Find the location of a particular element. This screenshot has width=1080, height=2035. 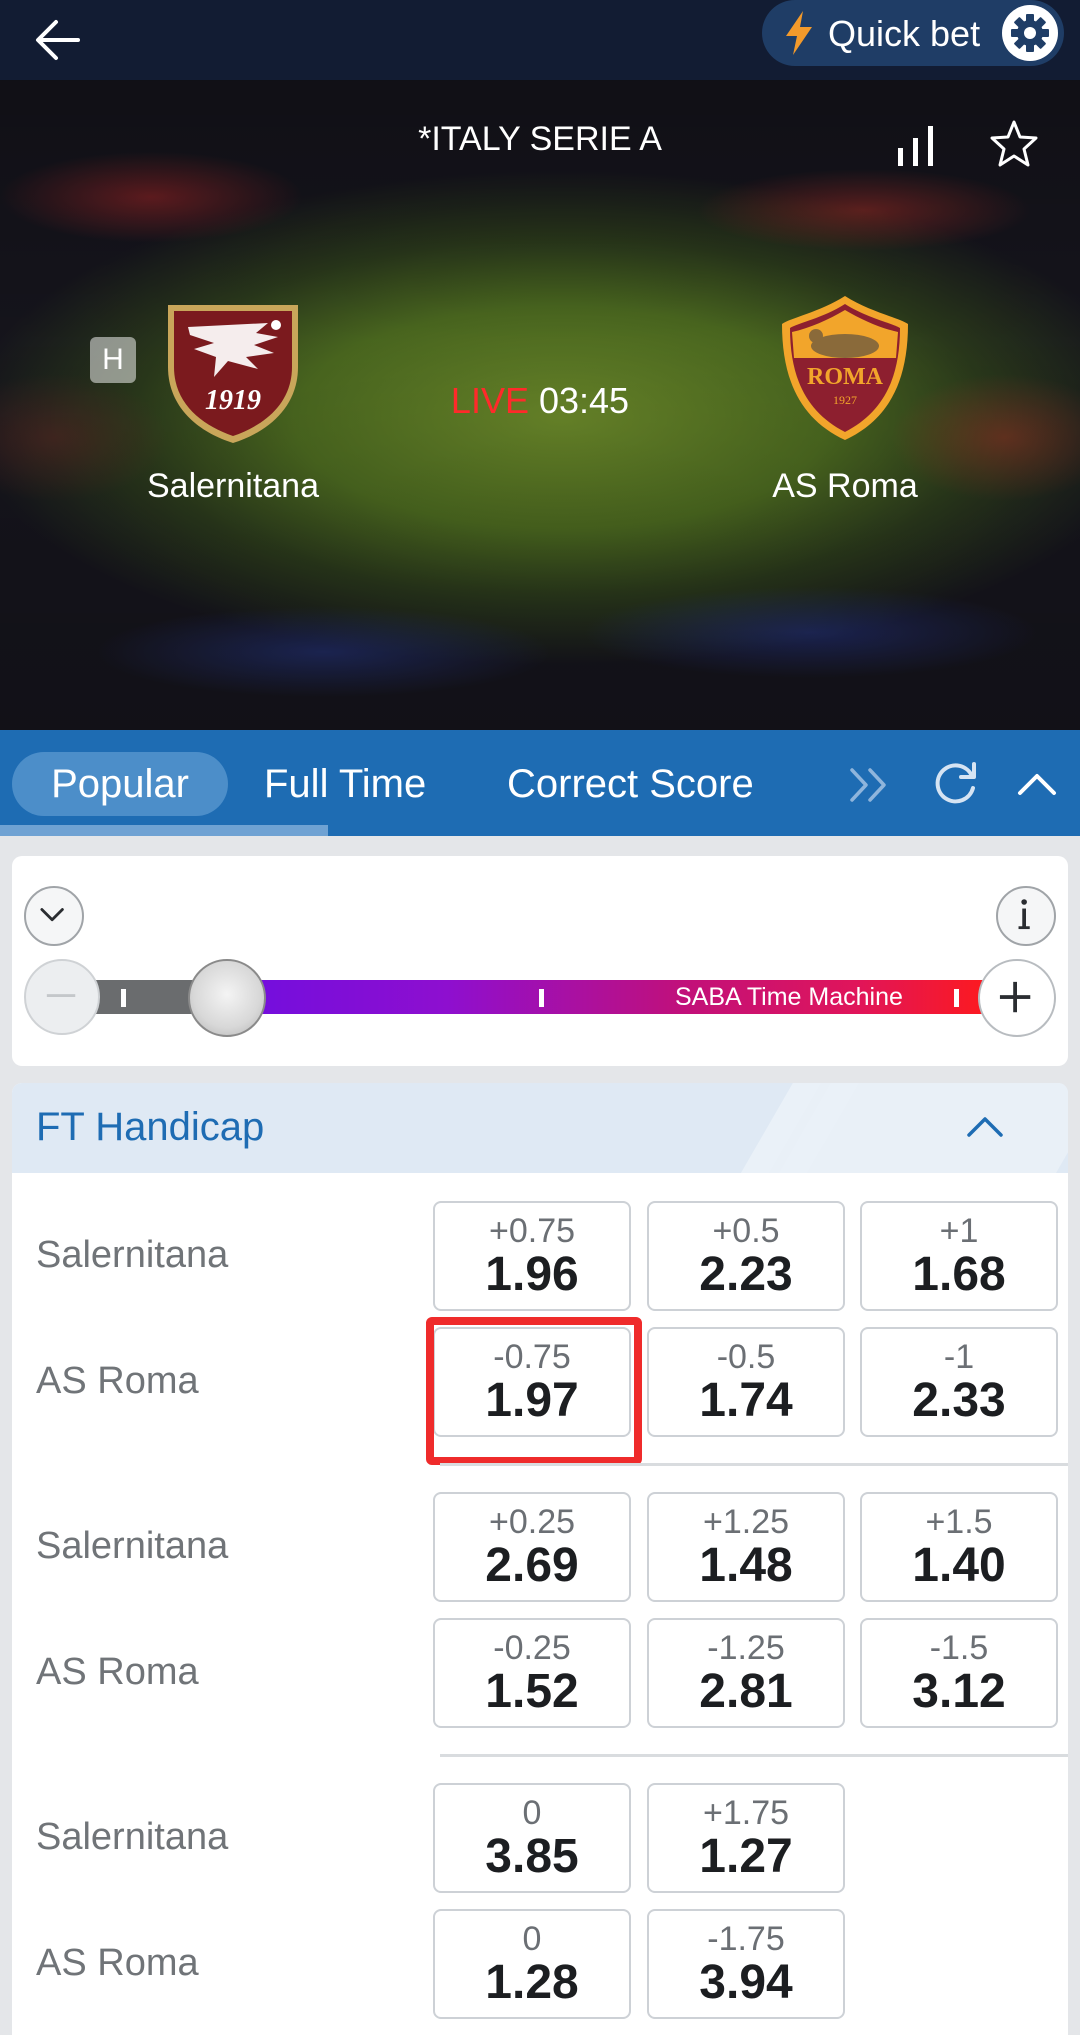

plus-icon is located at coordinates (1015, 997).